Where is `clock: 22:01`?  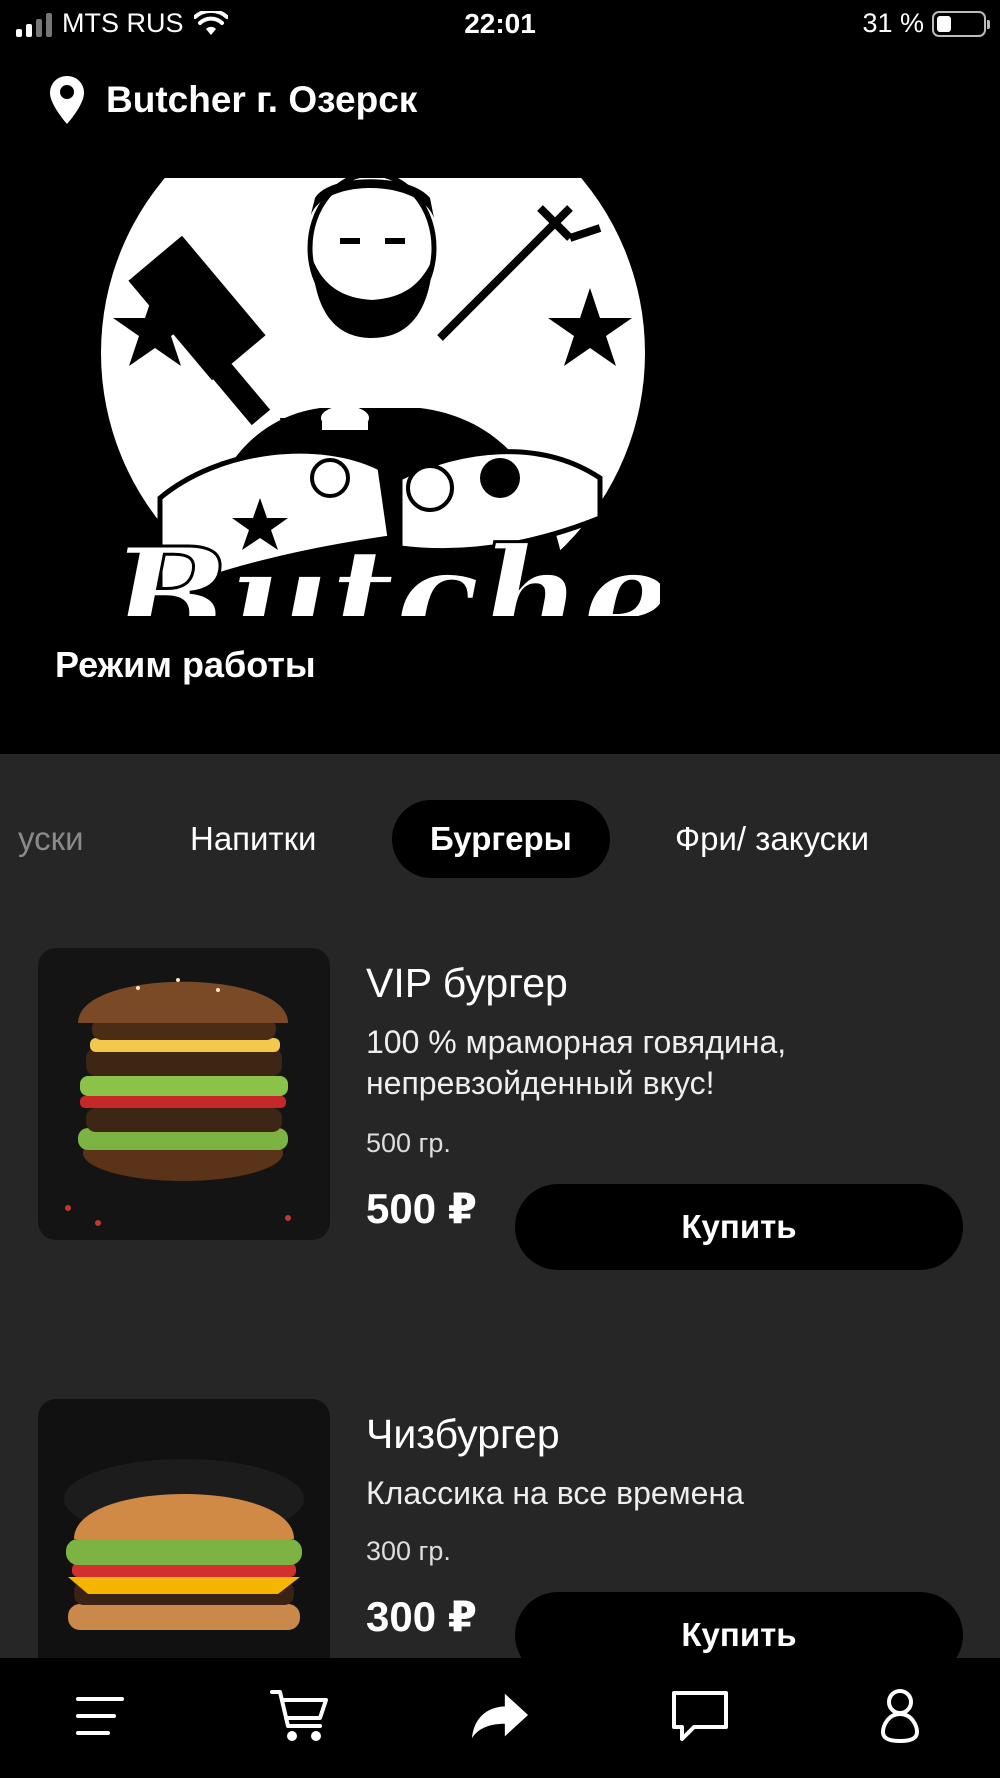 clock: 22:01 is located at coordinates (500, 23).